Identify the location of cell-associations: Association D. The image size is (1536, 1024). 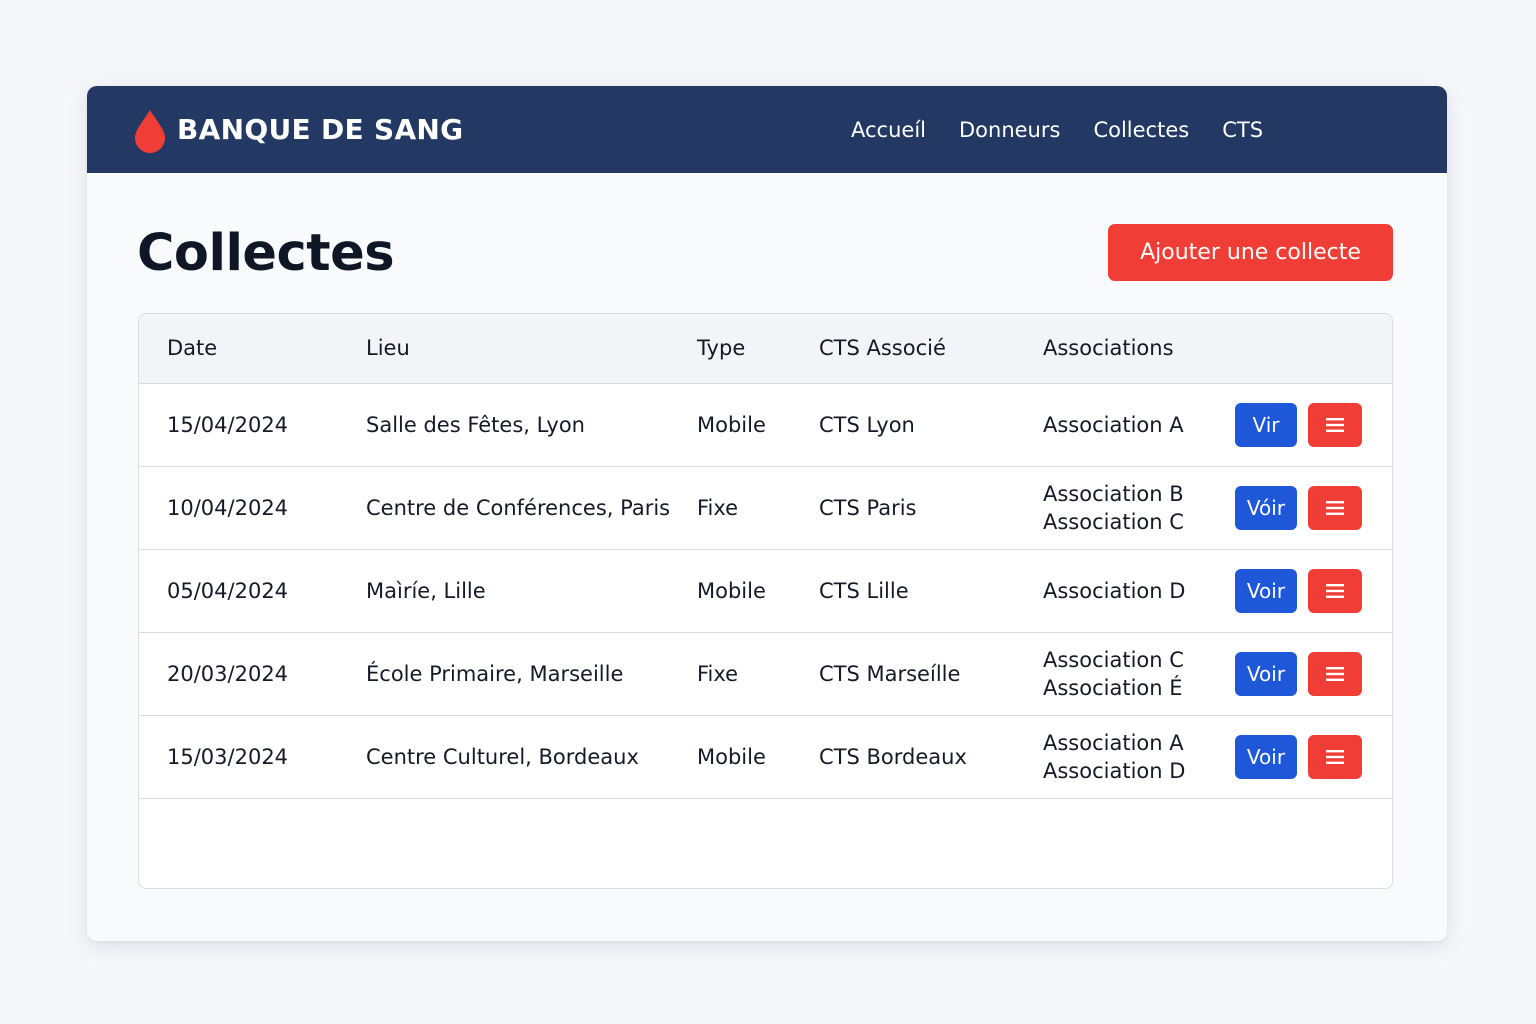
(1139, 591).